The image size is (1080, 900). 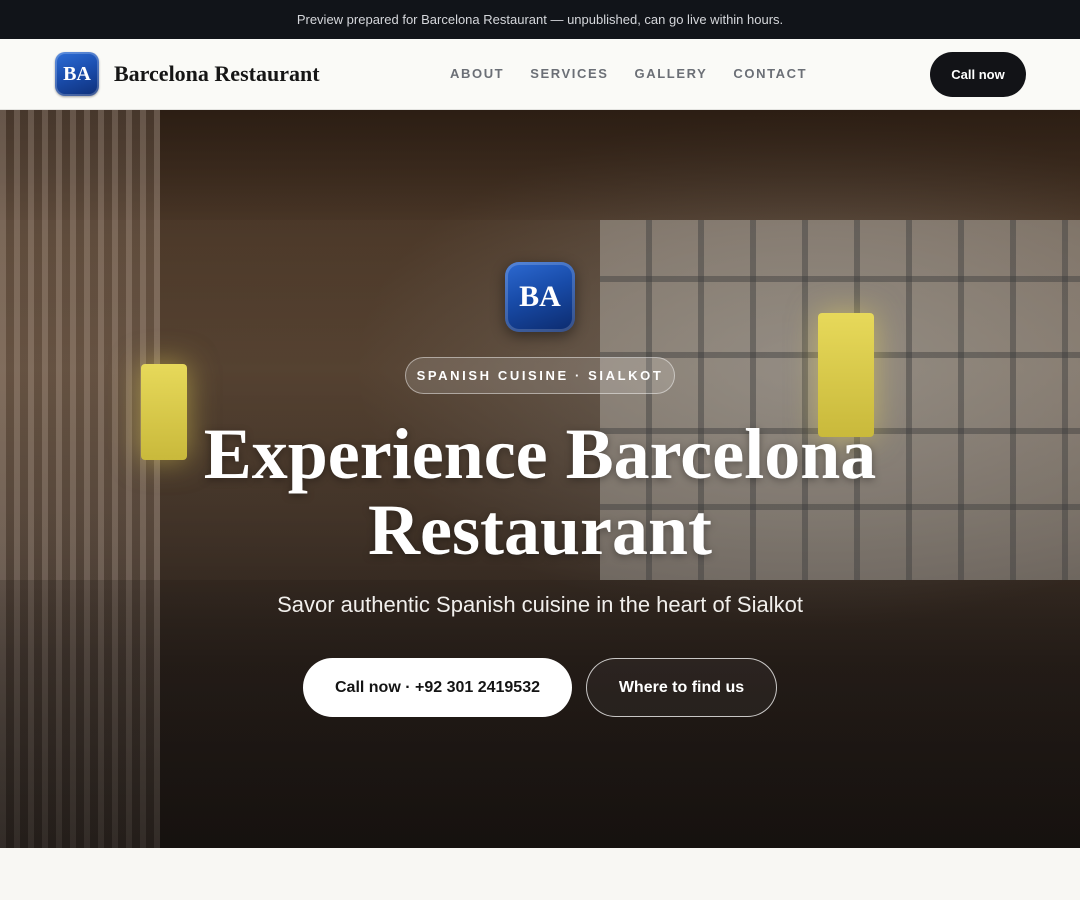 I want to click on nav-contact: CONTACT, so click(x=770, y=73).